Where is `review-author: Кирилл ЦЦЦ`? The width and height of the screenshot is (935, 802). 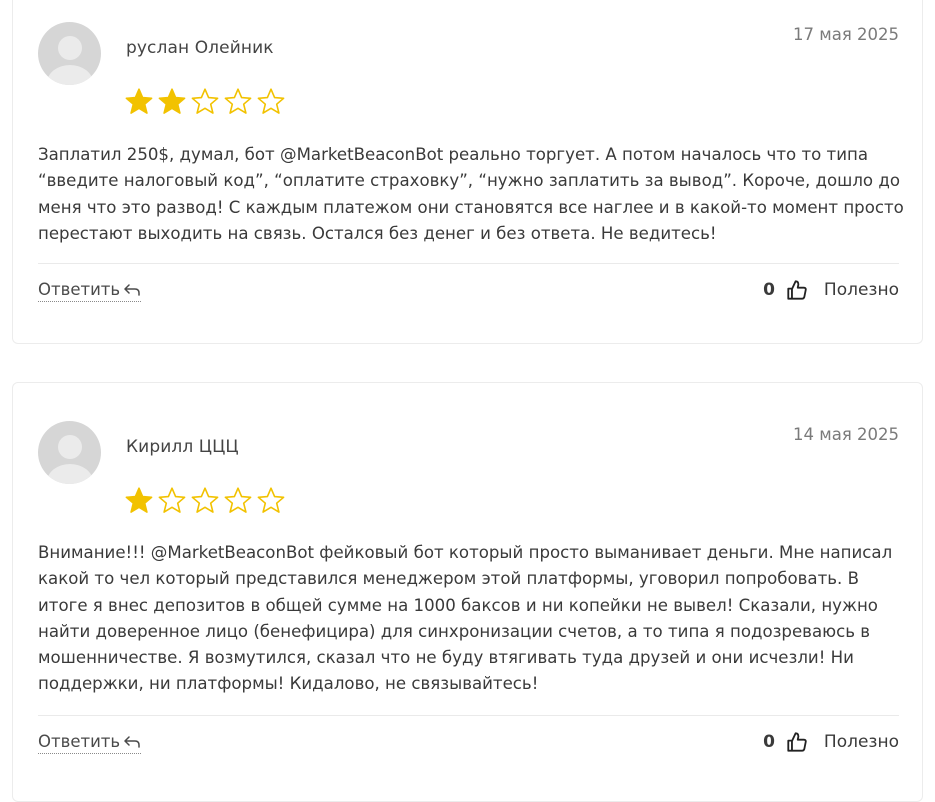
review-author: Кирилл ЦЦЦ is located at coordinates (182, 447).